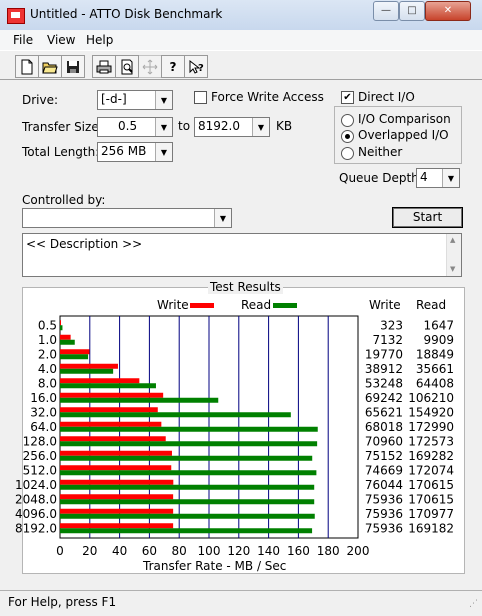  What do you see at coordinates (43, 412) in the screenshot?
I see `transfer-size-tick-label: 32.0` at bounding box center [43, 412].